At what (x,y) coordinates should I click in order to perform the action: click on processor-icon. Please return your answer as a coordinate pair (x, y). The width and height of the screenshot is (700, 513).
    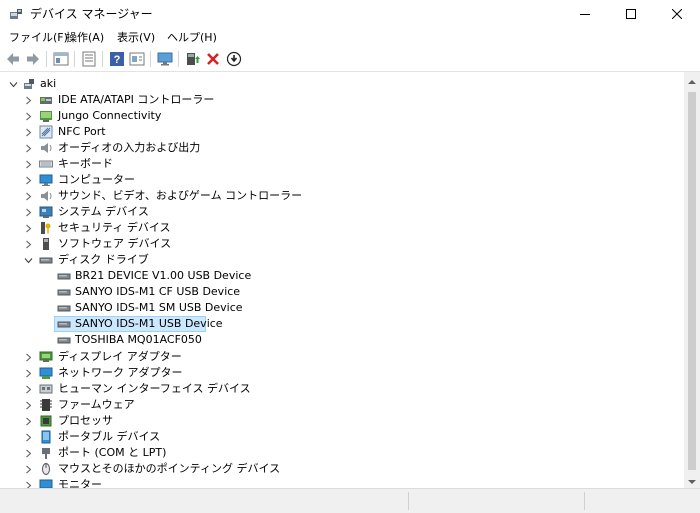
    Looking at the image, I should click on (46, 421).